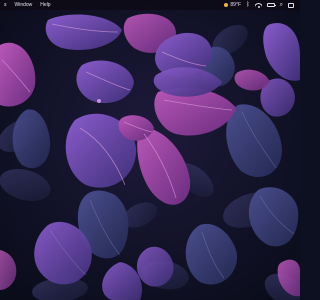  I want to click on menu-bar-status: 89°F ᛒ ⌕, so click(262, 5).